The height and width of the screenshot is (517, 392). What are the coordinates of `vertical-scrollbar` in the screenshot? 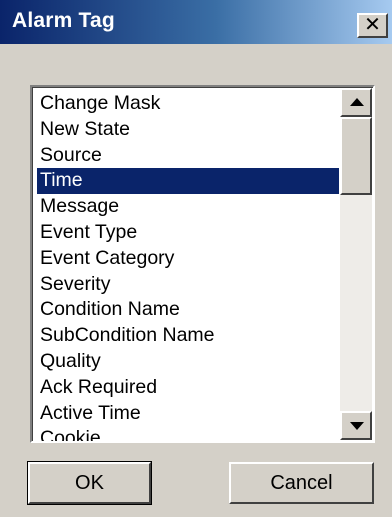 It's located at (356, 264).